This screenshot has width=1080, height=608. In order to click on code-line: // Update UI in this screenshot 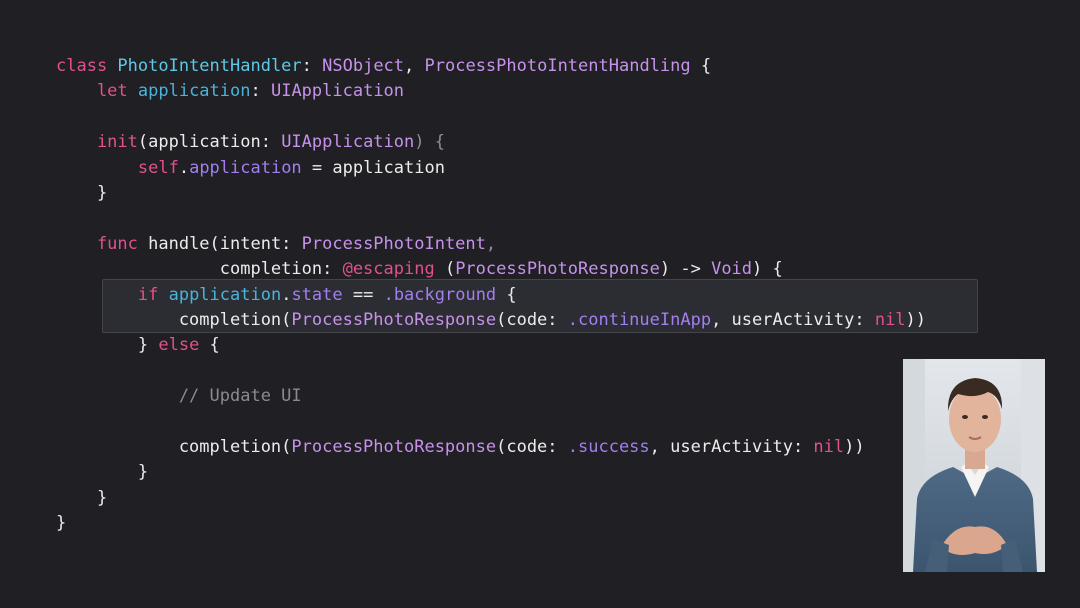, I will do `click(491, 396)`.